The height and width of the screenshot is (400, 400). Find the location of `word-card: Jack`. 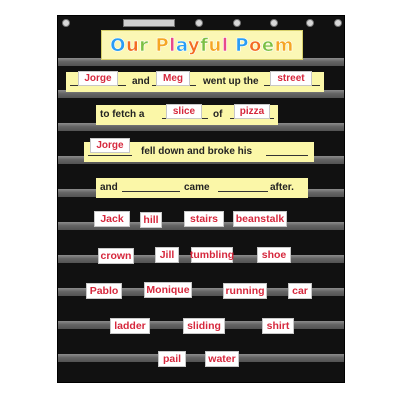

word-card: Jack is located at coordinates (112, 219).